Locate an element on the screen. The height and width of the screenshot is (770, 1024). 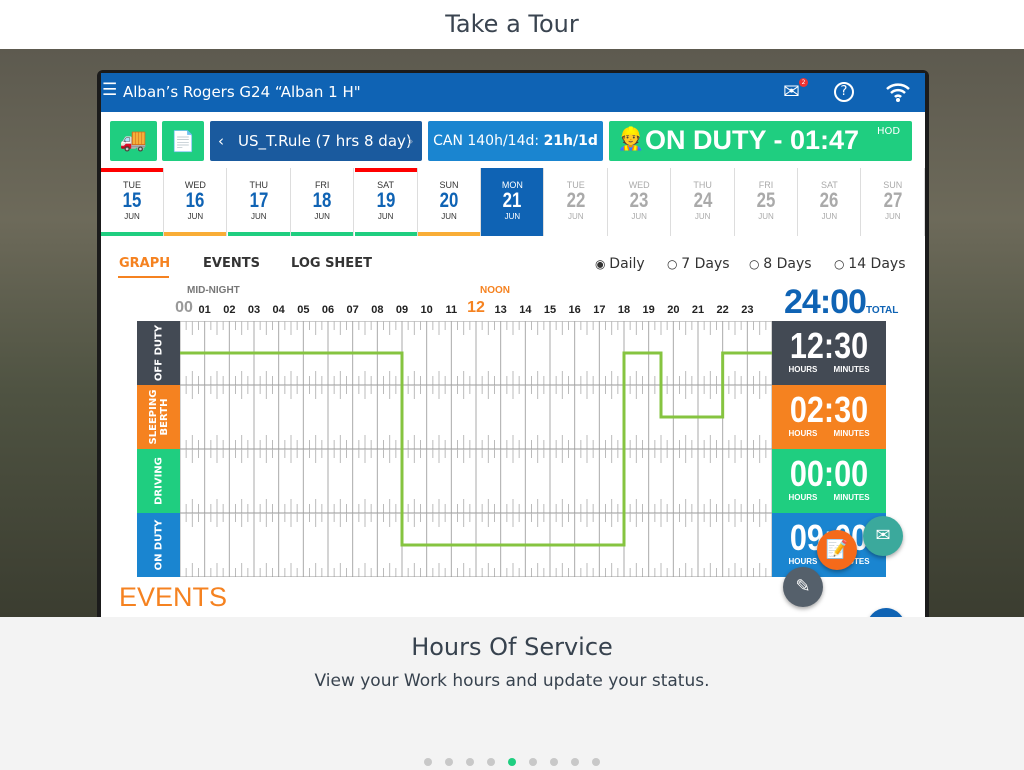
range-label: 8 Days is located at coordinates (787, 264).